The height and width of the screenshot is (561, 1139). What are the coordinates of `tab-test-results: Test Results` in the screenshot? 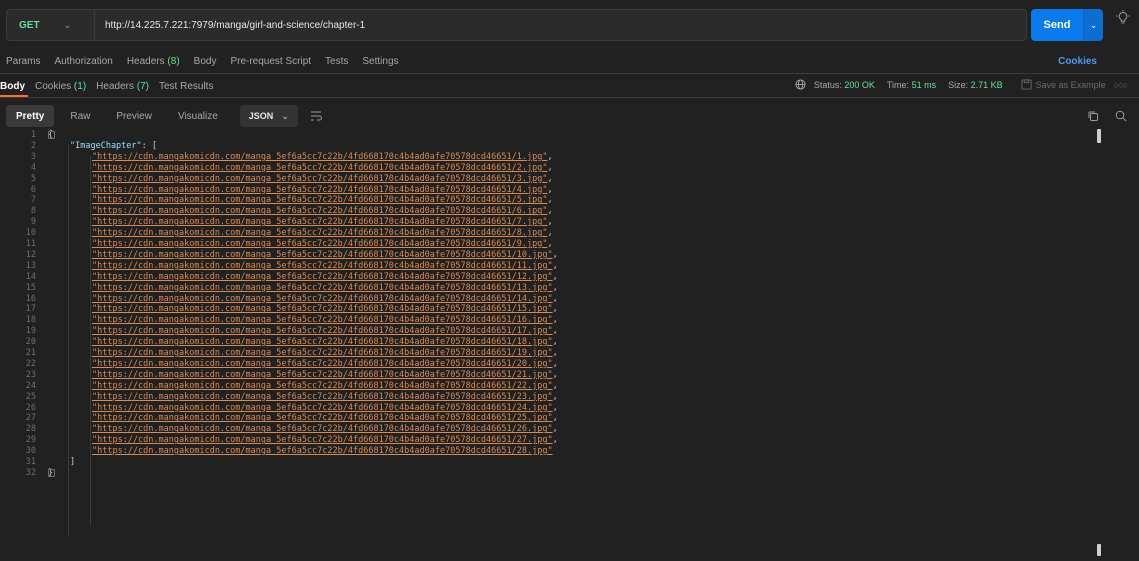 It's located at (186, 86).